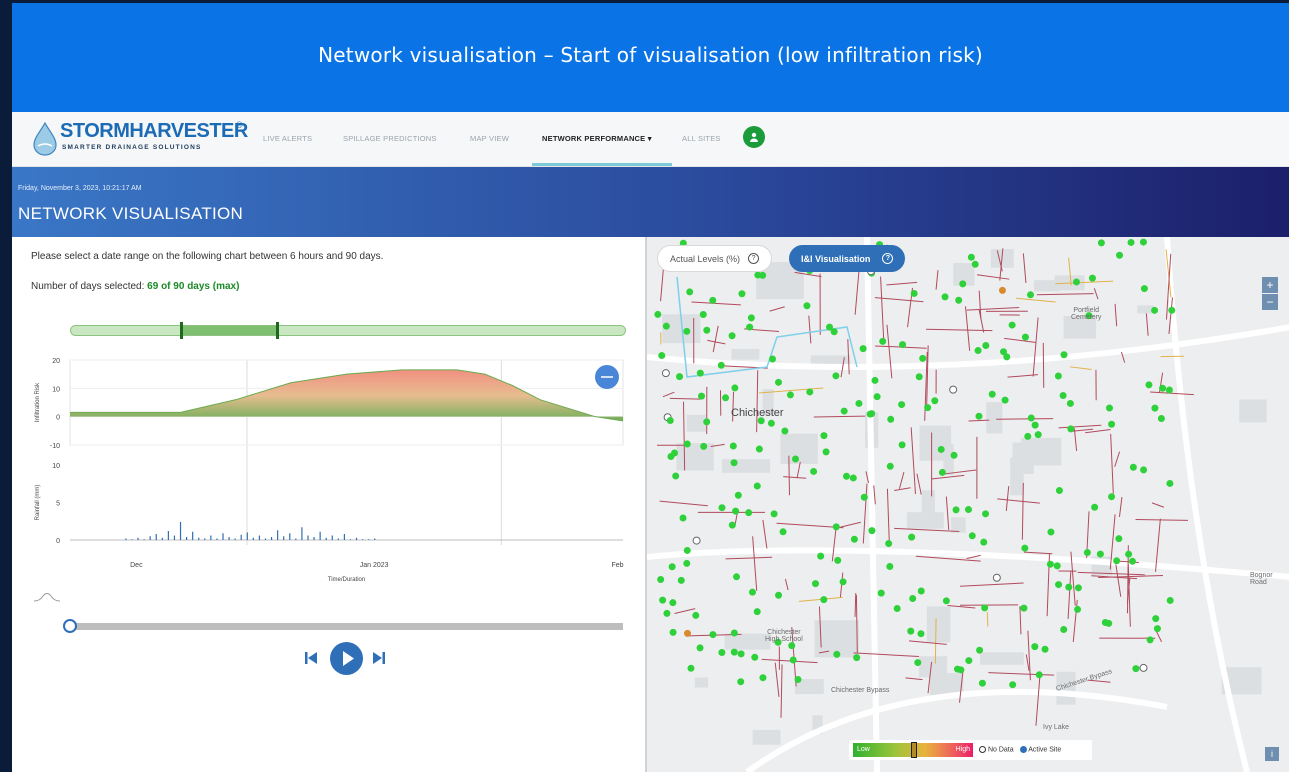 Image resolution: width=1289 pixels, height=772 pixels. What do you see at coordinates (379, 658) in the screenshot?
I see `skip-forward-icon` at bounding box center [379, 658].